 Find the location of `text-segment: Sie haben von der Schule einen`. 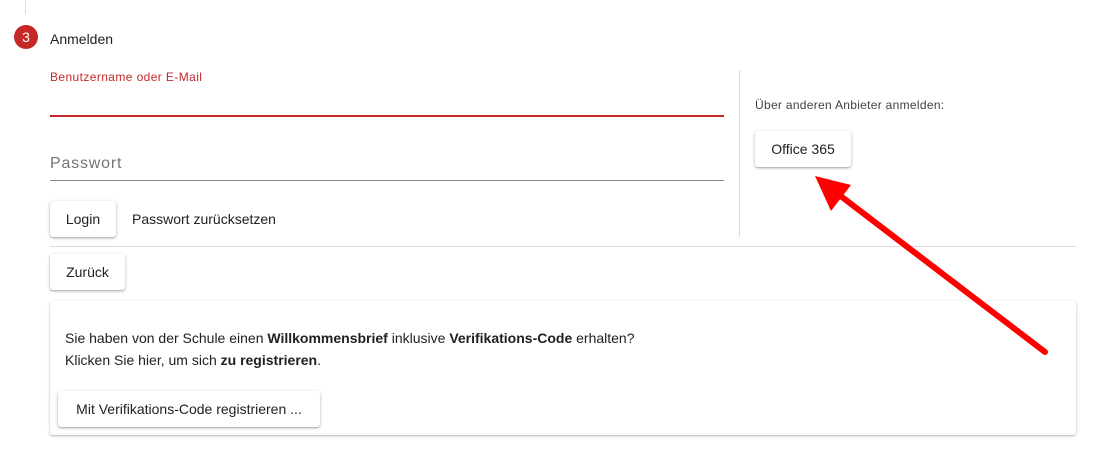

text-segment: Sie haben von der Schule einen is located at coordinates (166, 338).